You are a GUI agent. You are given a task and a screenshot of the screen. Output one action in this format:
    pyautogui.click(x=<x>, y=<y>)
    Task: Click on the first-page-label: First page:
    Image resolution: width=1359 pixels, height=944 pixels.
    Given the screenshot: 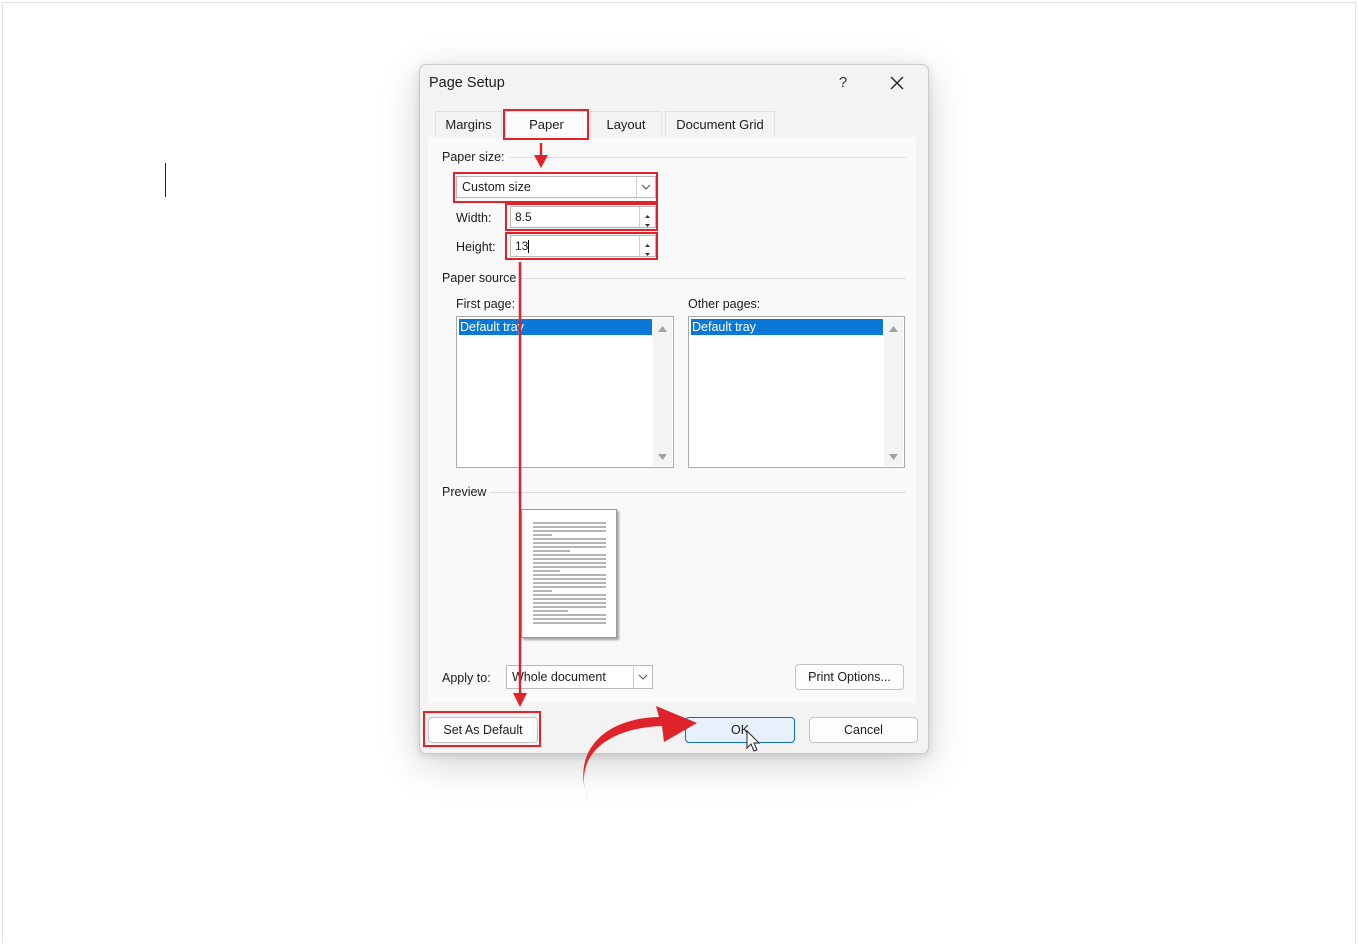 What is the action you would take?
    pyautogui.click(x=486, y=304)
    